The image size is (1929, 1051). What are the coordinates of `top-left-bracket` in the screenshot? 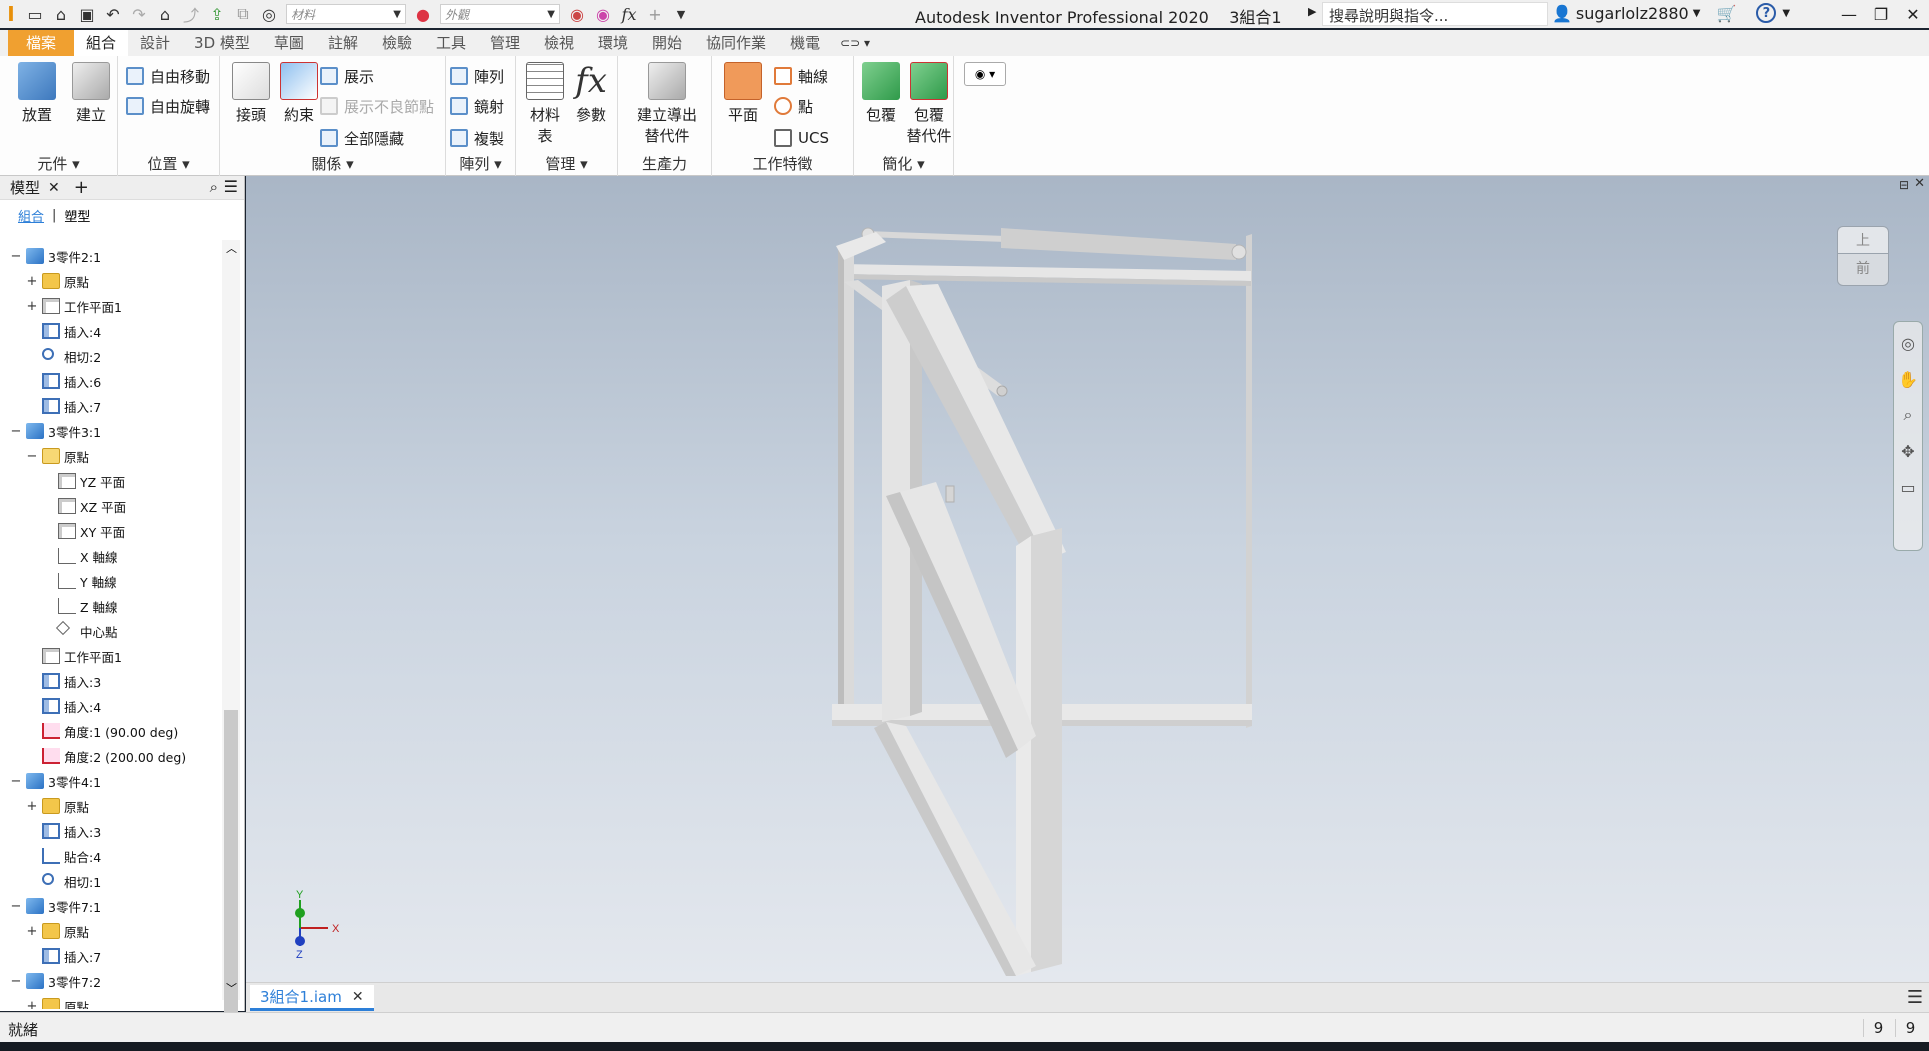 It's located at (861, 246).